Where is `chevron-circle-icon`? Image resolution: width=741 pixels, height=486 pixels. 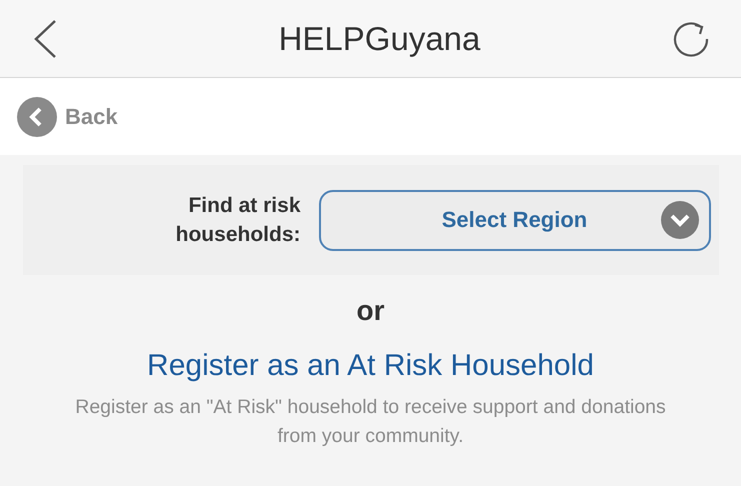 chevron-circle-icon is located at coordinates (37, 116).